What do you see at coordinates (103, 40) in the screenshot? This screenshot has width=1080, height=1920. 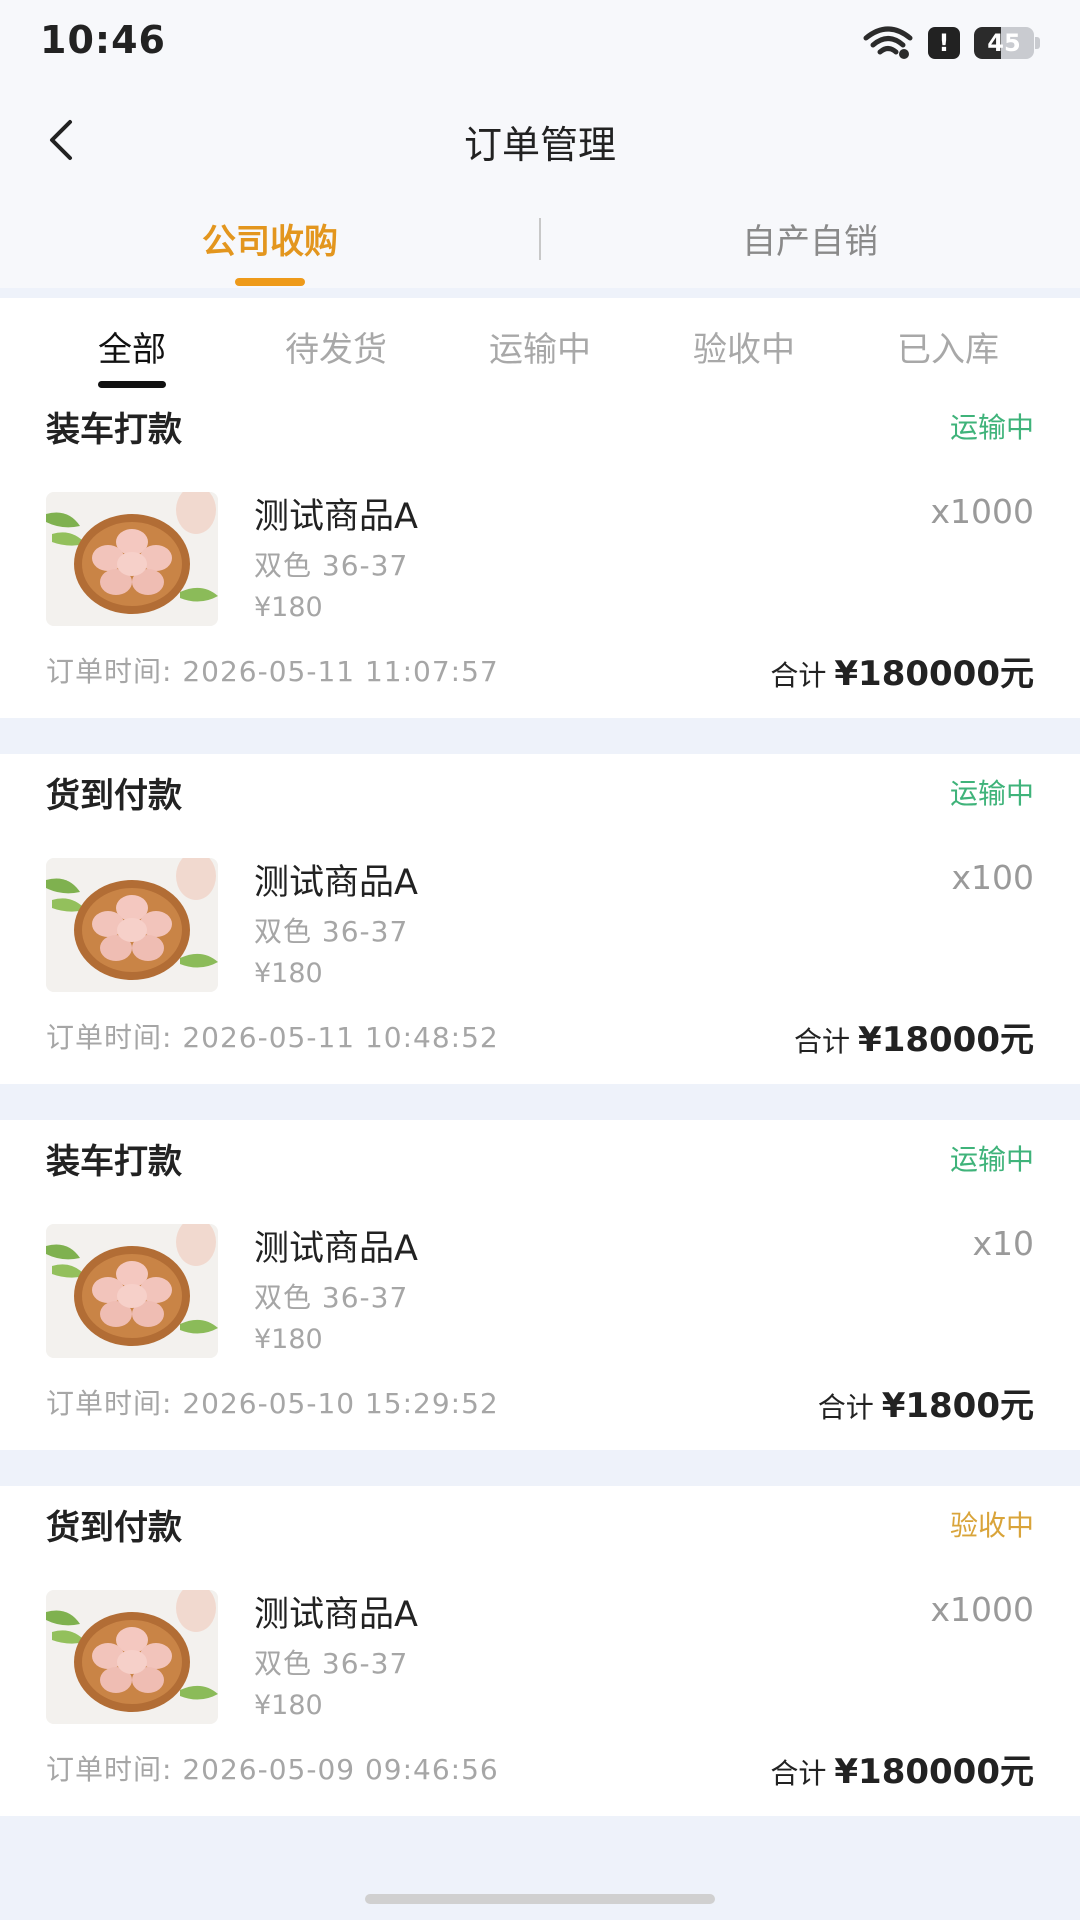 I see `status-time: 10:46` at bounding box center [103, 40].